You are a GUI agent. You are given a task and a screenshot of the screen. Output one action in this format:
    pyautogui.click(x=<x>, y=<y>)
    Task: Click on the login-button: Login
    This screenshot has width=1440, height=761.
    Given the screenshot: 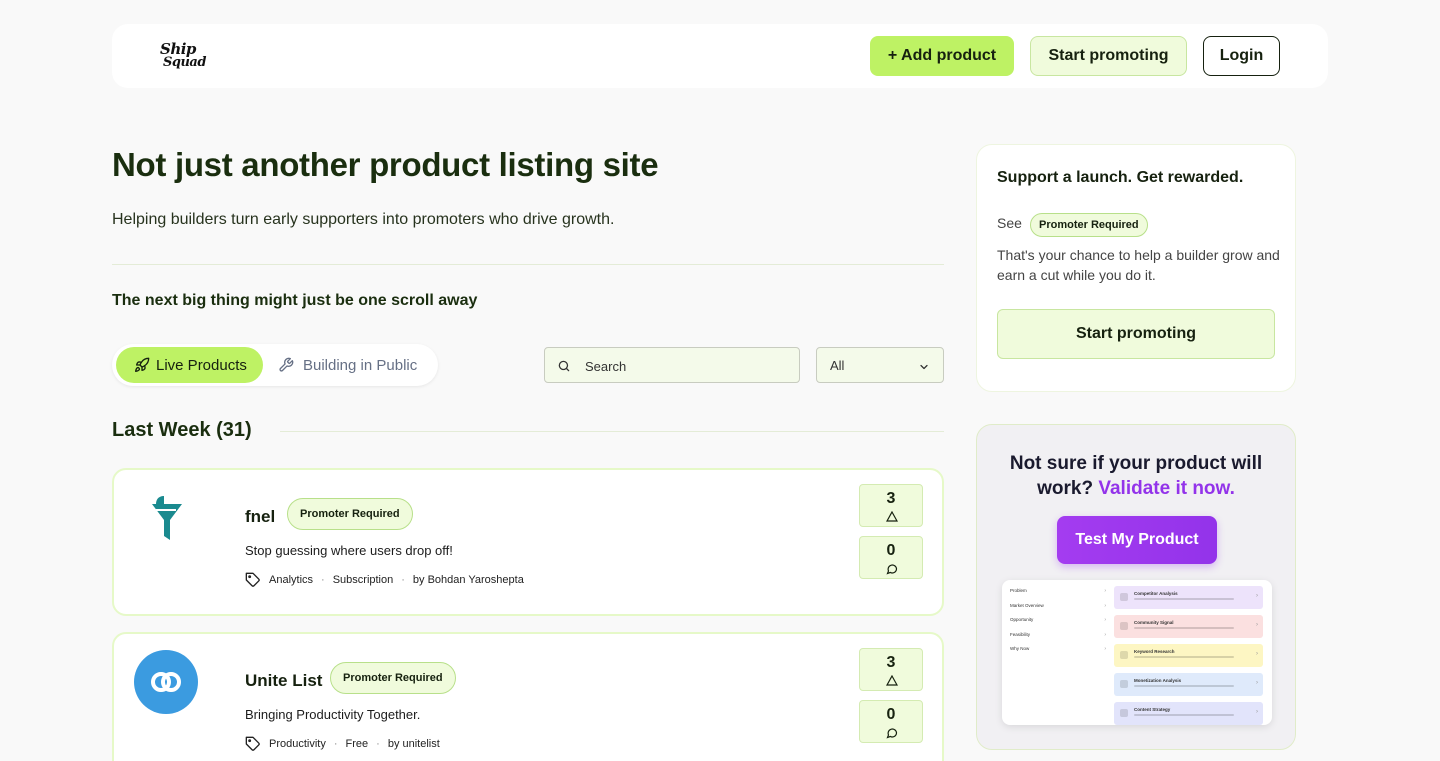 What is the action you would take?
    pyautogui.click(x=1241, y=56)
    